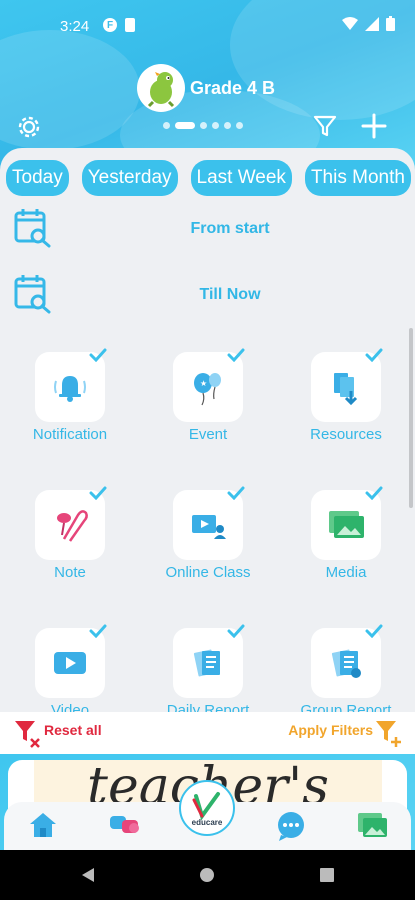 The width and height of the screenshot is (415, 900). Describe the element at coordinates (291, 826) in the screenshot. I see `chat-icon` at that location.